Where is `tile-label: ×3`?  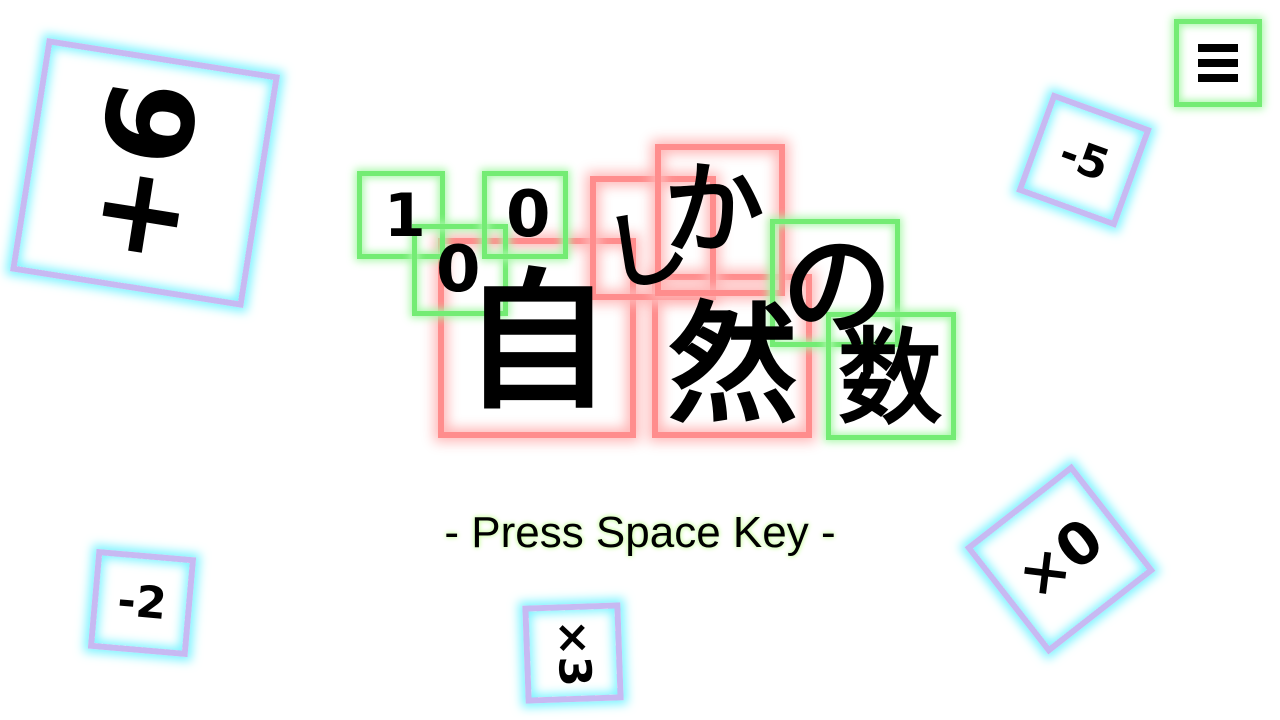
tile-label: ×3 is located at coordinates (573, 653).